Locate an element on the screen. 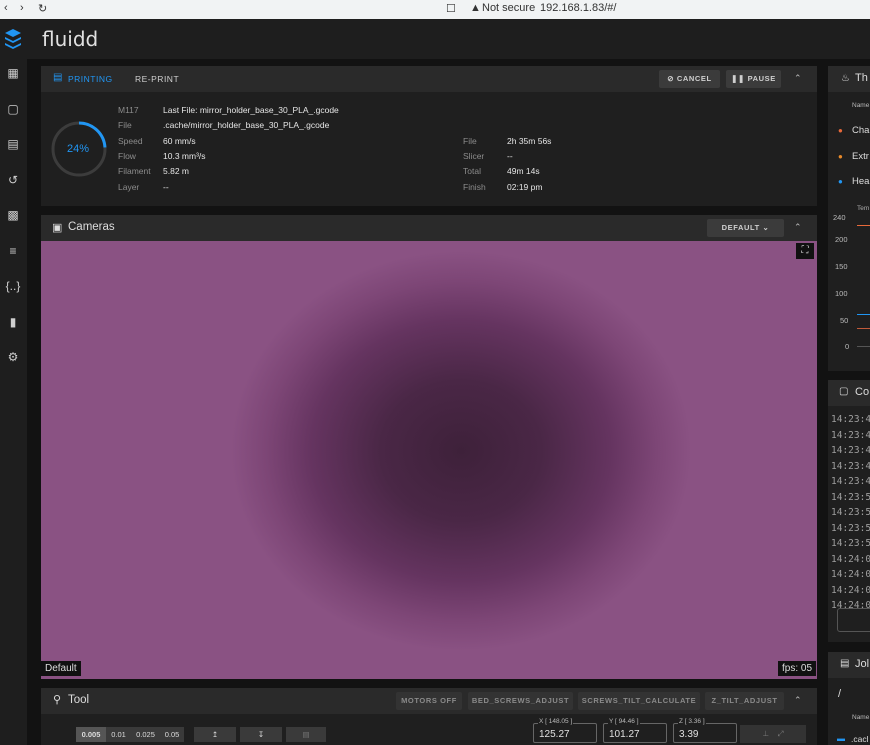 This screenshot has height=745, width=870. cancel-button: ⊘ CANCEL is located at coordinates (689, 79).